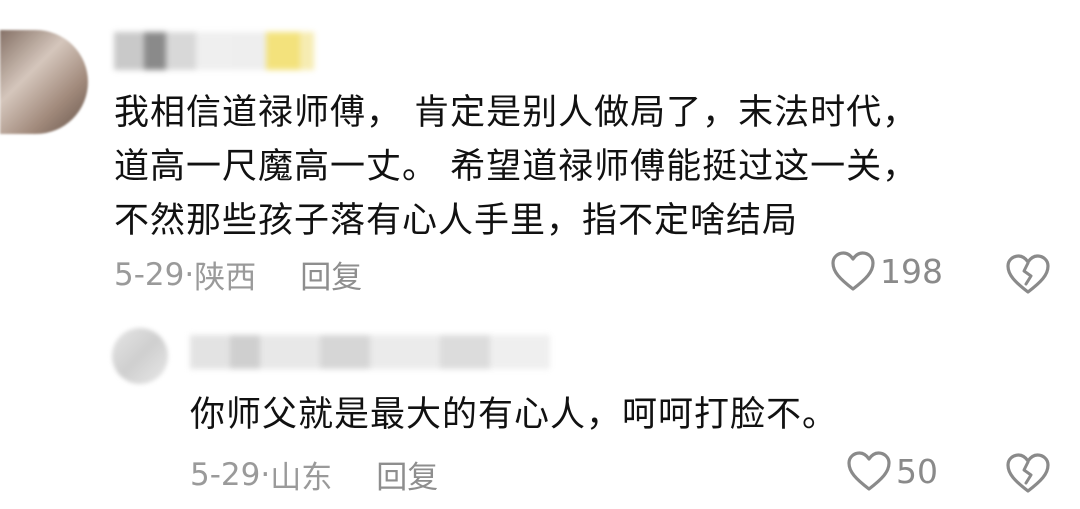 The width and height of the screenshot is (1080, 509). What do you see at coordinates (149, 274) in the screenshot?
I see `comment-date: 5-29` at bounding box center [149, 274].